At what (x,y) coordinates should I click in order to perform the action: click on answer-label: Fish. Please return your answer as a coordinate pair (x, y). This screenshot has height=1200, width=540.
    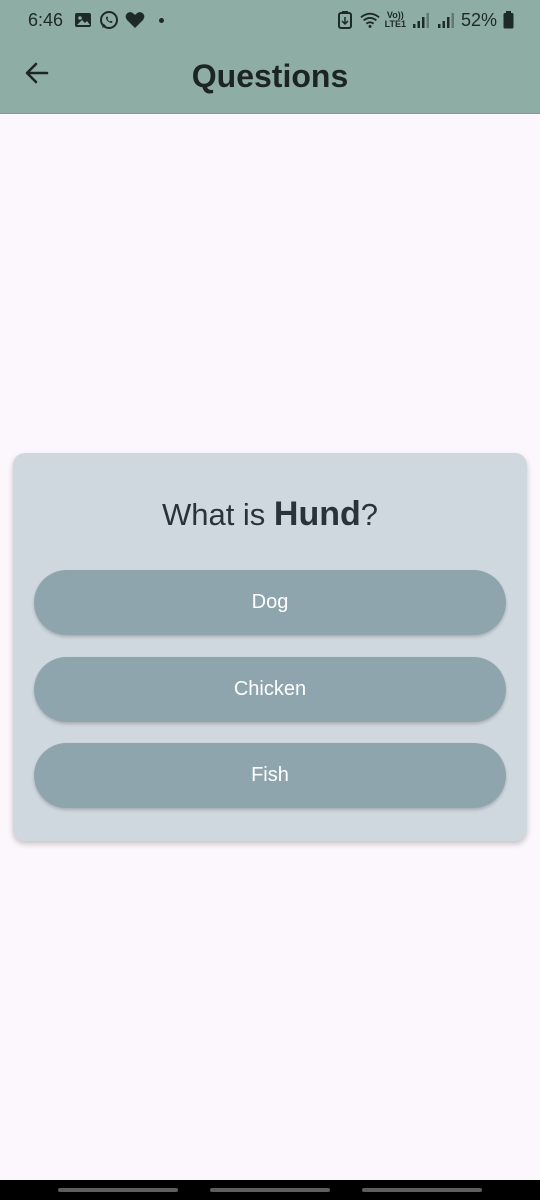
    Looking at the image, I should click on (270, 775).